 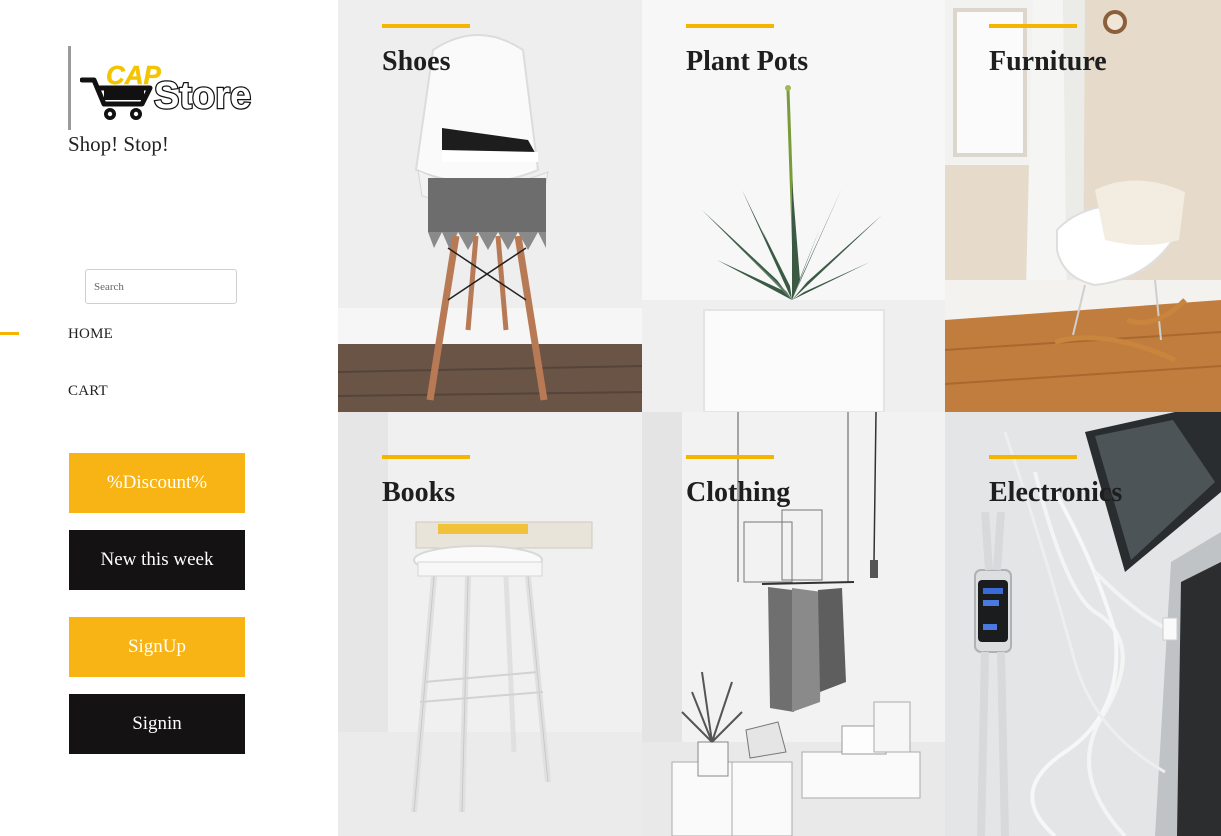 I want to click on clothes-rack-photo, so click(x=793, y=624).